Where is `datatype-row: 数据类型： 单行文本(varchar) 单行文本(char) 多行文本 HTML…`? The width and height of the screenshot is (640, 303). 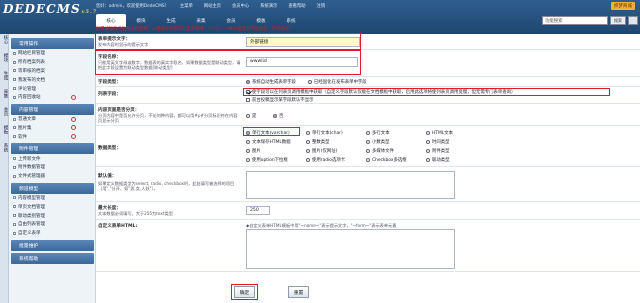 datatype-row: 数据类型： 单行文本(varchar) 单行文本(char) 多行文本 HTML… is located at coordinates (368, 147).